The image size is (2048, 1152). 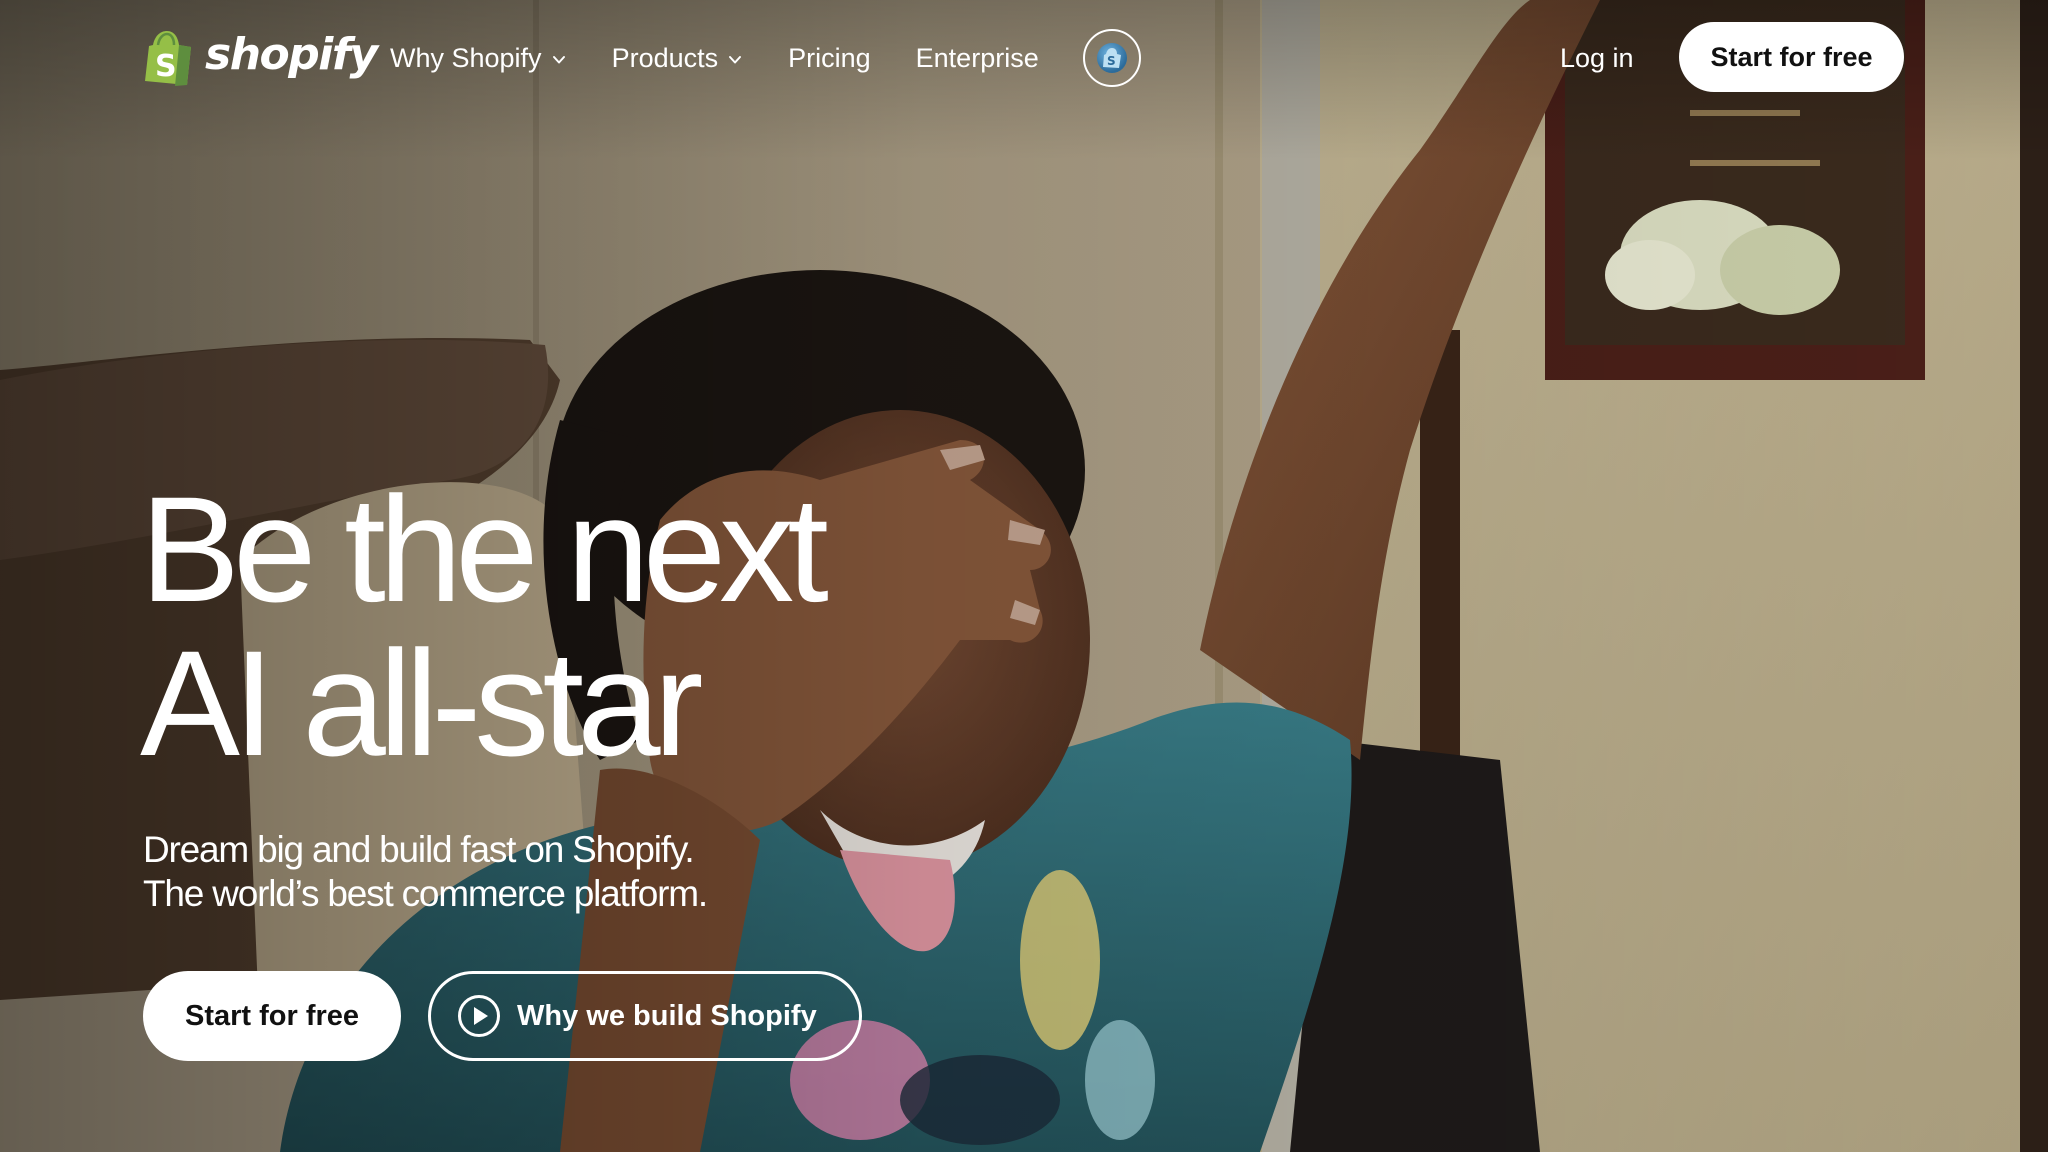 I want to click on logo-wordmark: shopify, so click(x=291, y=54).